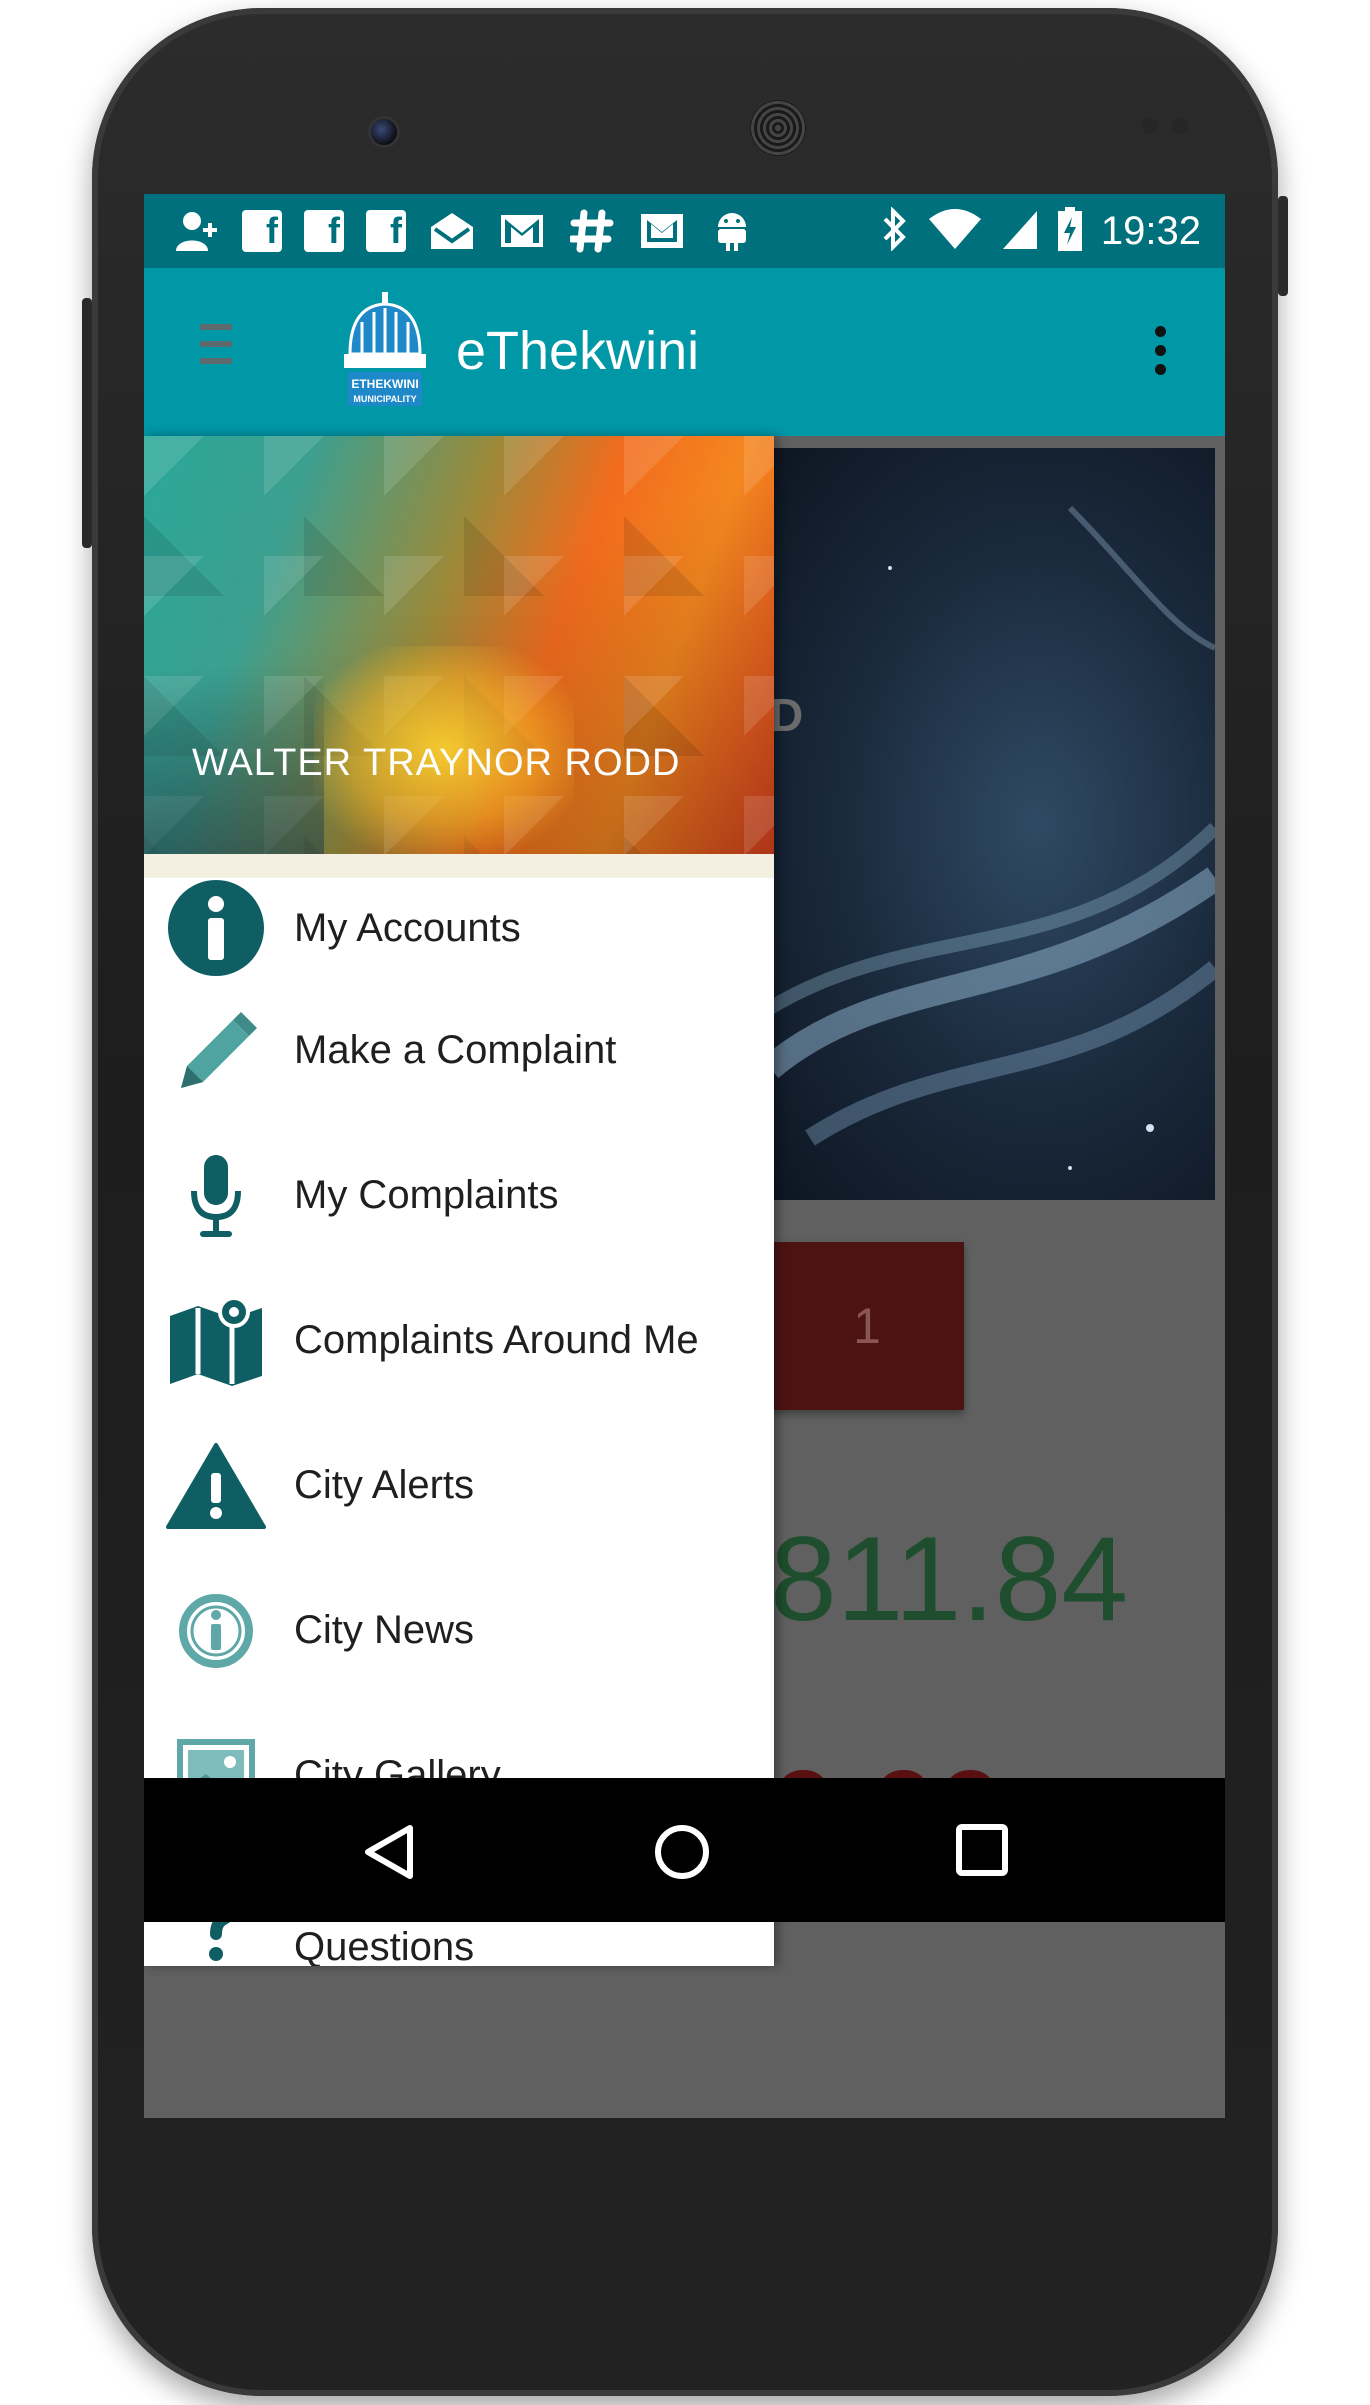 The image size is (1370, 2405). Describe the element at coordinates (196, 231) in the screenshot. I see `add-person-icon` at that location.